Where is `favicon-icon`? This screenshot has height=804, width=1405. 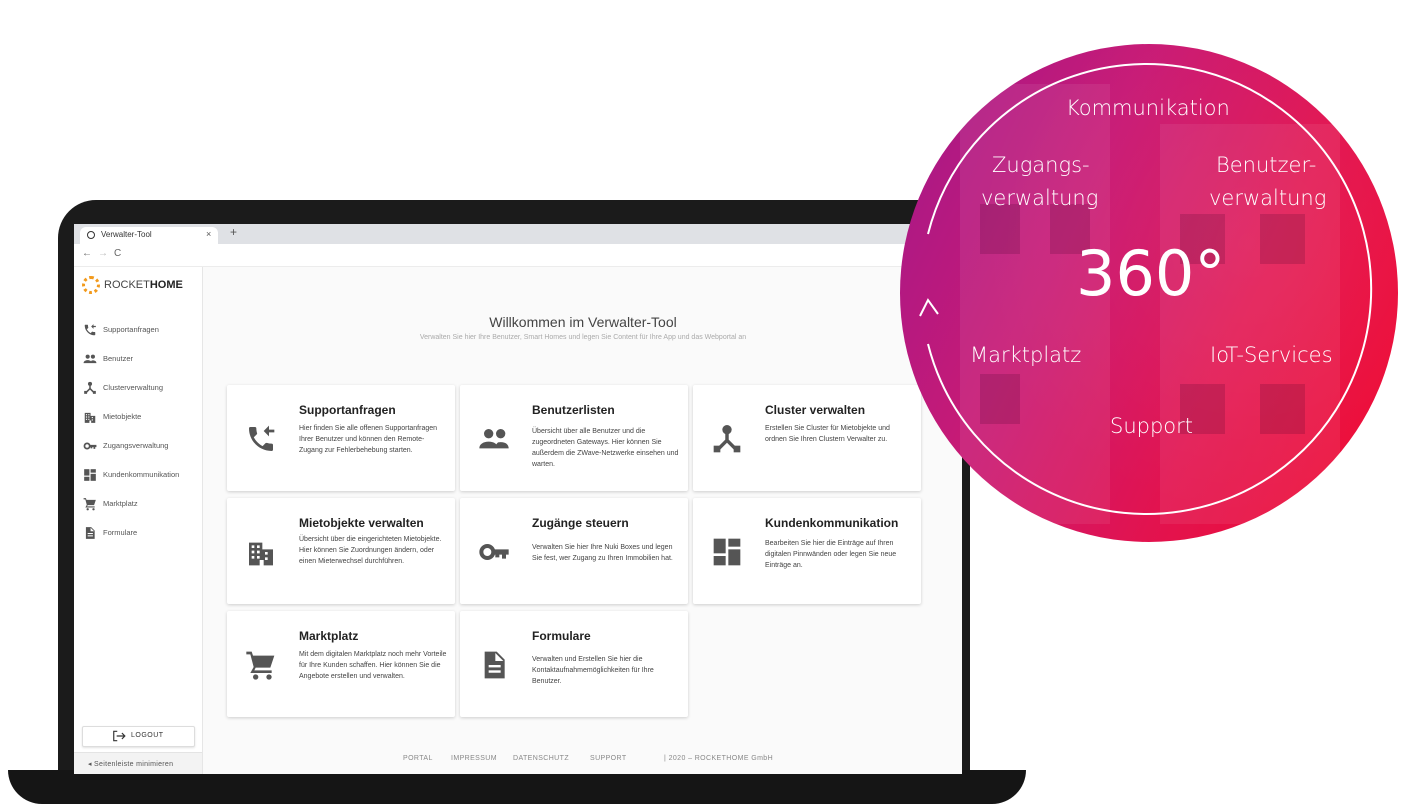
favicon-icon is located at coordinates (91, 235).